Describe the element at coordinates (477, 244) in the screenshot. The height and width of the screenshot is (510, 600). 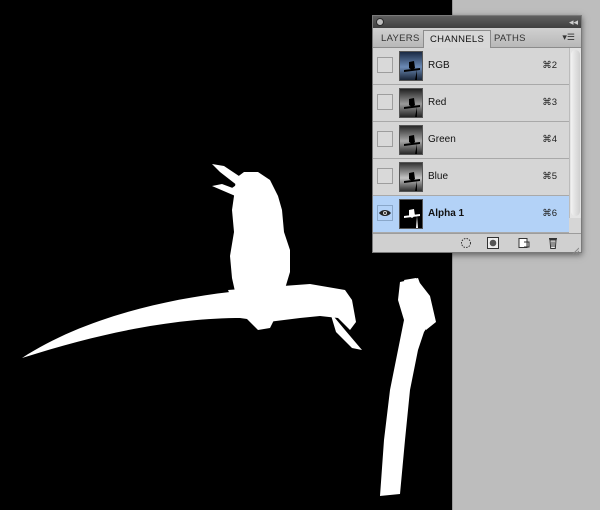
I see `panel-footer` at that location.